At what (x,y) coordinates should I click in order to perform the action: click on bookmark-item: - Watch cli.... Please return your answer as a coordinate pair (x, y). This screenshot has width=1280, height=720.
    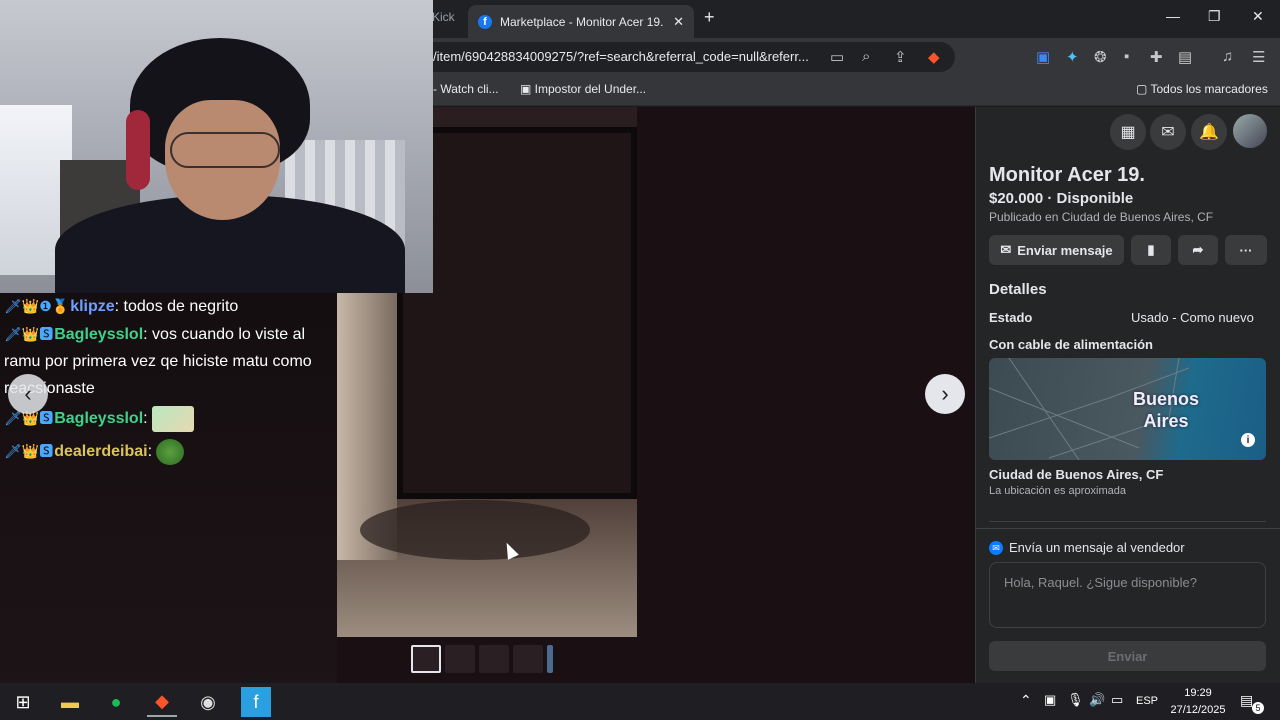
    Looking at the image, I should click on (466, 89).